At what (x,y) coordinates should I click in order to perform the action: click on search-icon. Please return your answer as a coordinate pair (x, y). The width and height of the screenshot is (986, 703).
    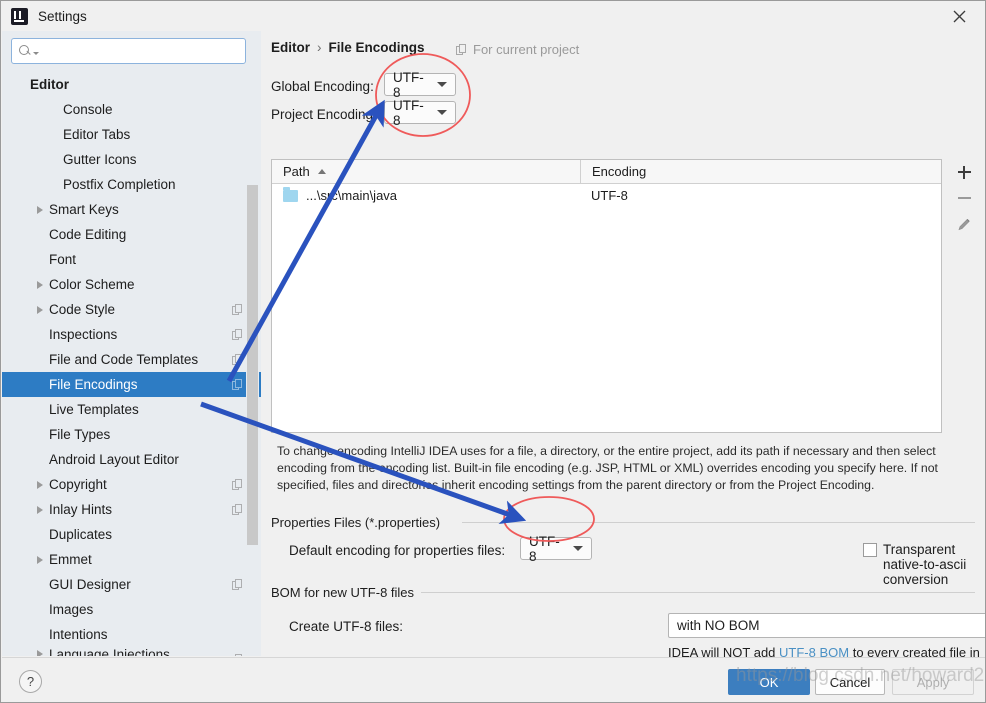
    Looking at the image, I should click on (25, 51).